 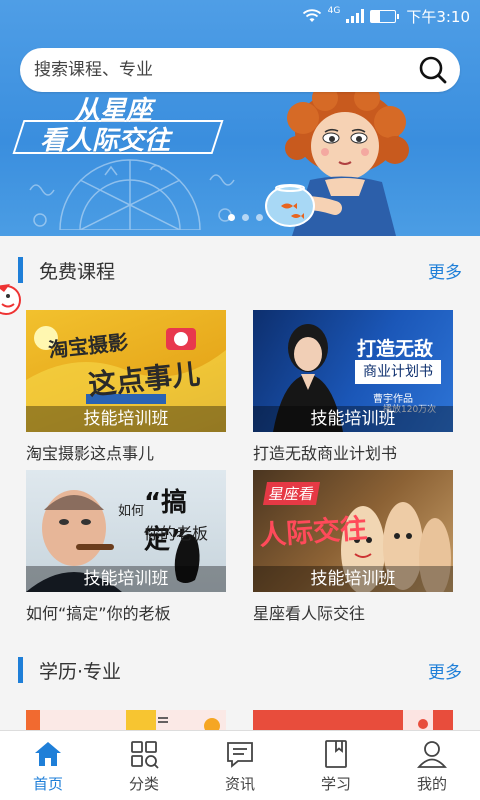 What do you see at coordinates (77, 271) in the screenshot?
I see `section-title: 免费课程` at bounding box center [77, 271].